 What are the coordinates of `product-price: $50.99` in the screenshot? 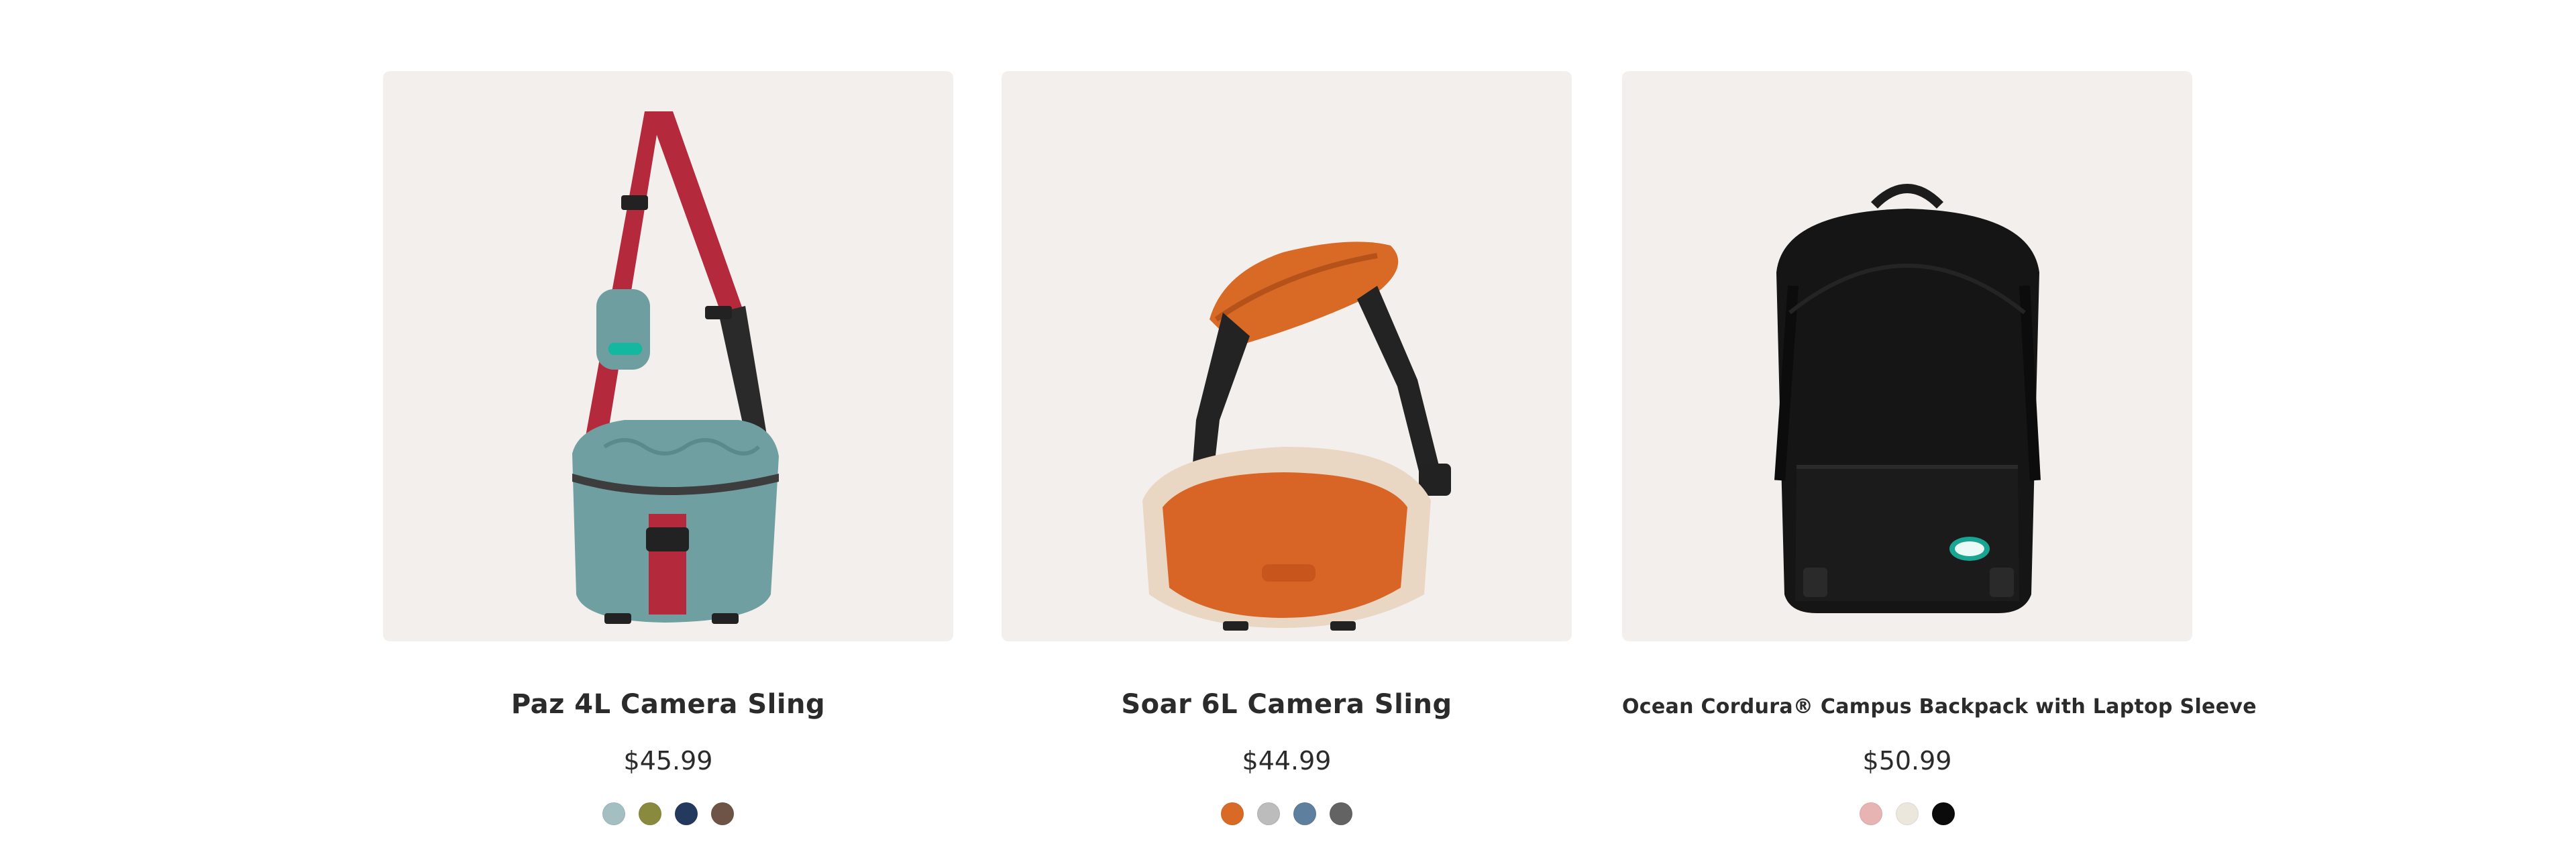 It's located at (1907, 761).